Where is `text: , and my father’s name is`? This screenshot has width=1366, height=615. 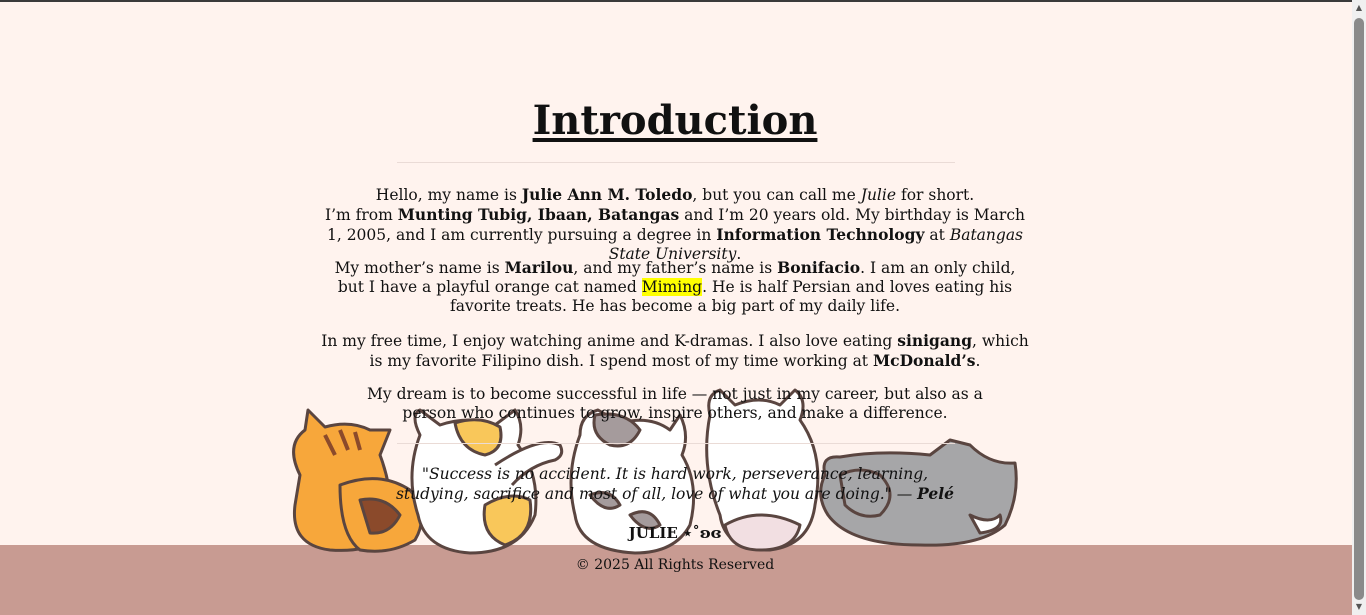 text: , and my father’s name is is located at coordinates (675, 268).